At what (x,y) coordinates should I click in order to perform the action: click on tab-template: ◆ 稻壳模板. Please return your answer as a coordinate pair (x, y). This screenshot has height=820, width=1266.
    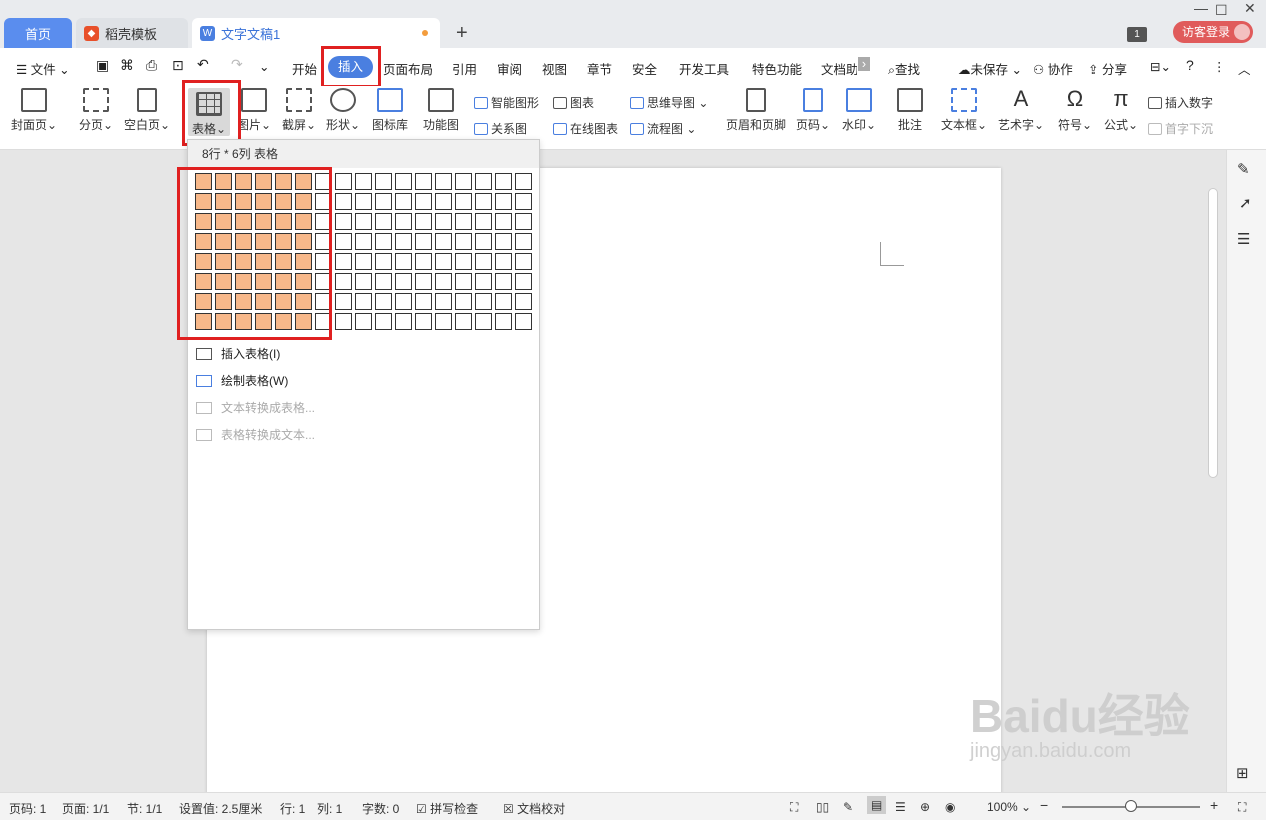
    Looking at the image, I should click on (132, 33).